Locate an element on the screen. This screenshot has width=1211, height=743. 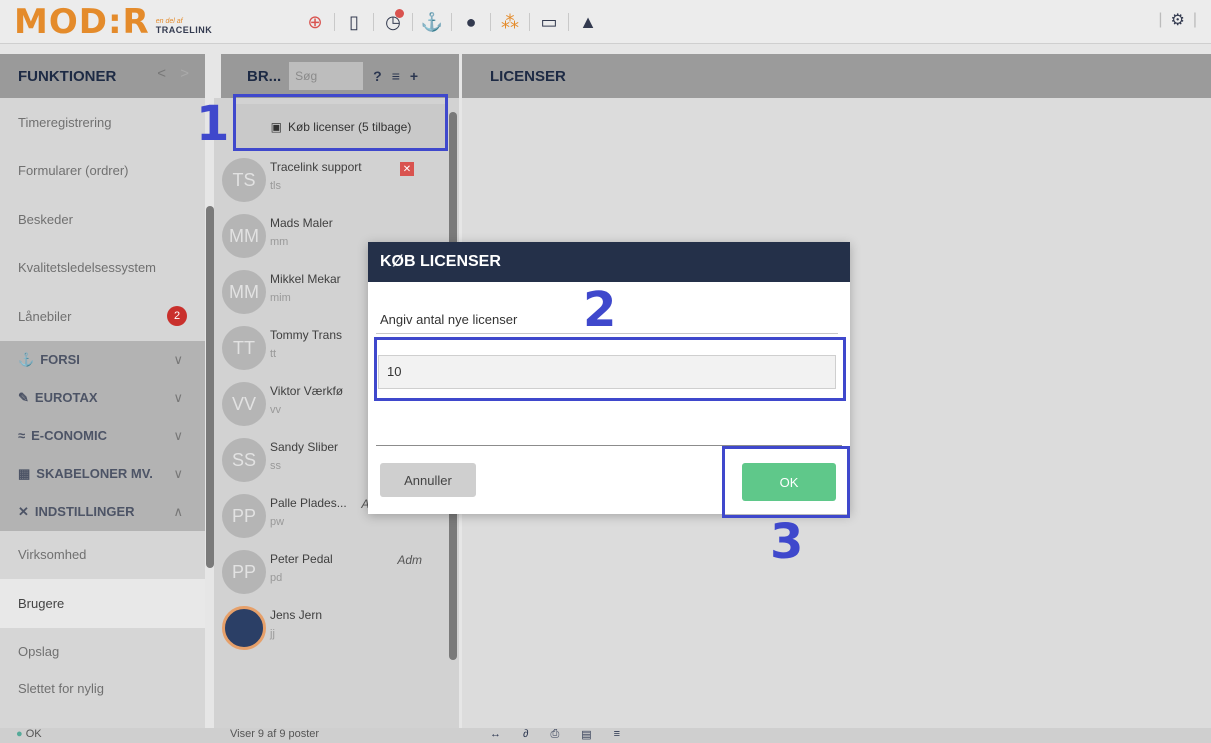
avatar: TT is located at coordinates (244, 348).